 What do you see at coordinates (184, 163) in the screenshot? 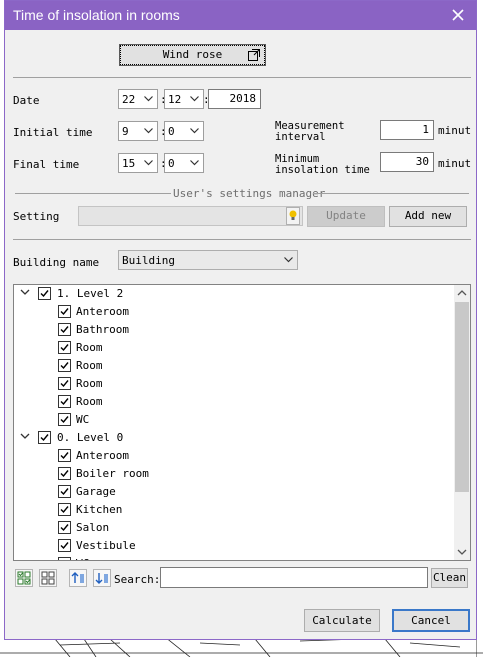
I see `final-minute-select: 0` at bounding box center [184, 163].